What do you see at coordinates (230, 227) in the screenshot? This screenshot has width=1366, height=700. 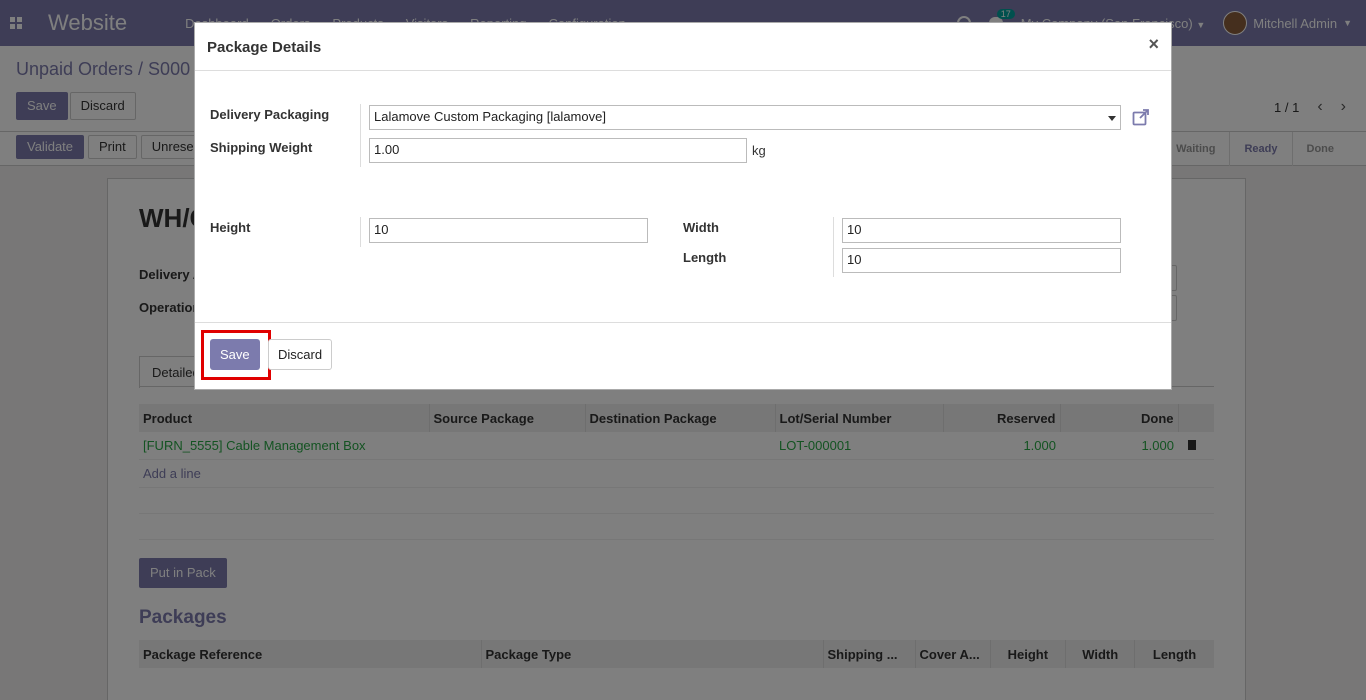 I see `height-label: Height` at bounding box center [230, 227].